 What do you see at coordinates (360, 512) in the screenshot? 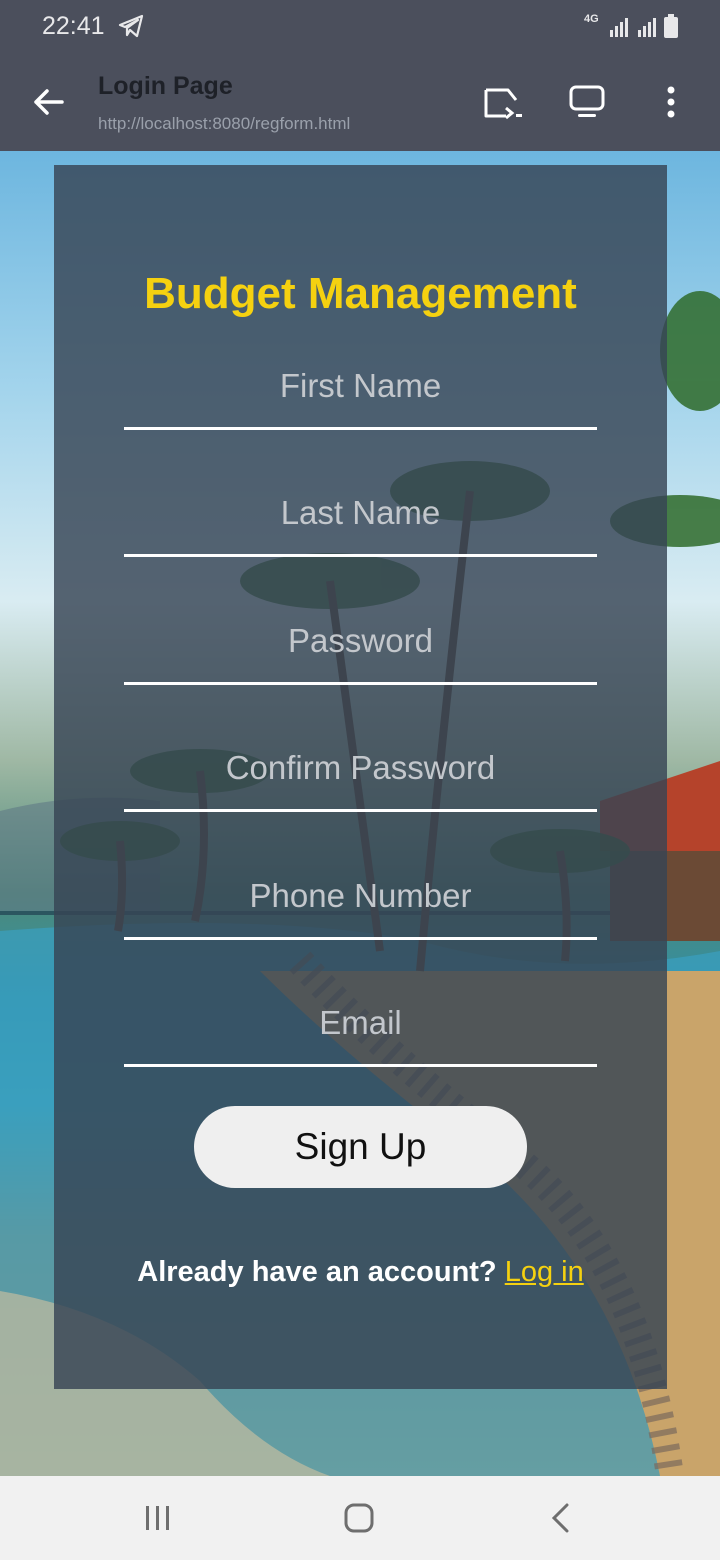
I see `last-name-placeholder: Last Name` at bounding box center [360, 512].